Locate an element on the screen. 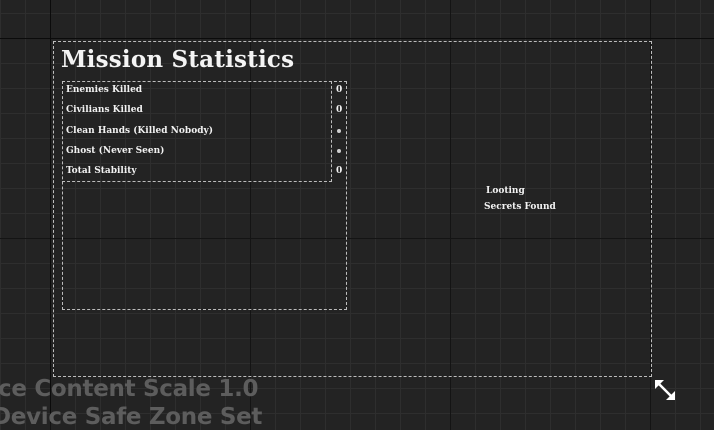 This screenshot has width=714, height=430. stat-row-ghost: Ghost (Never Seen) is located at coordinates (200, 151).